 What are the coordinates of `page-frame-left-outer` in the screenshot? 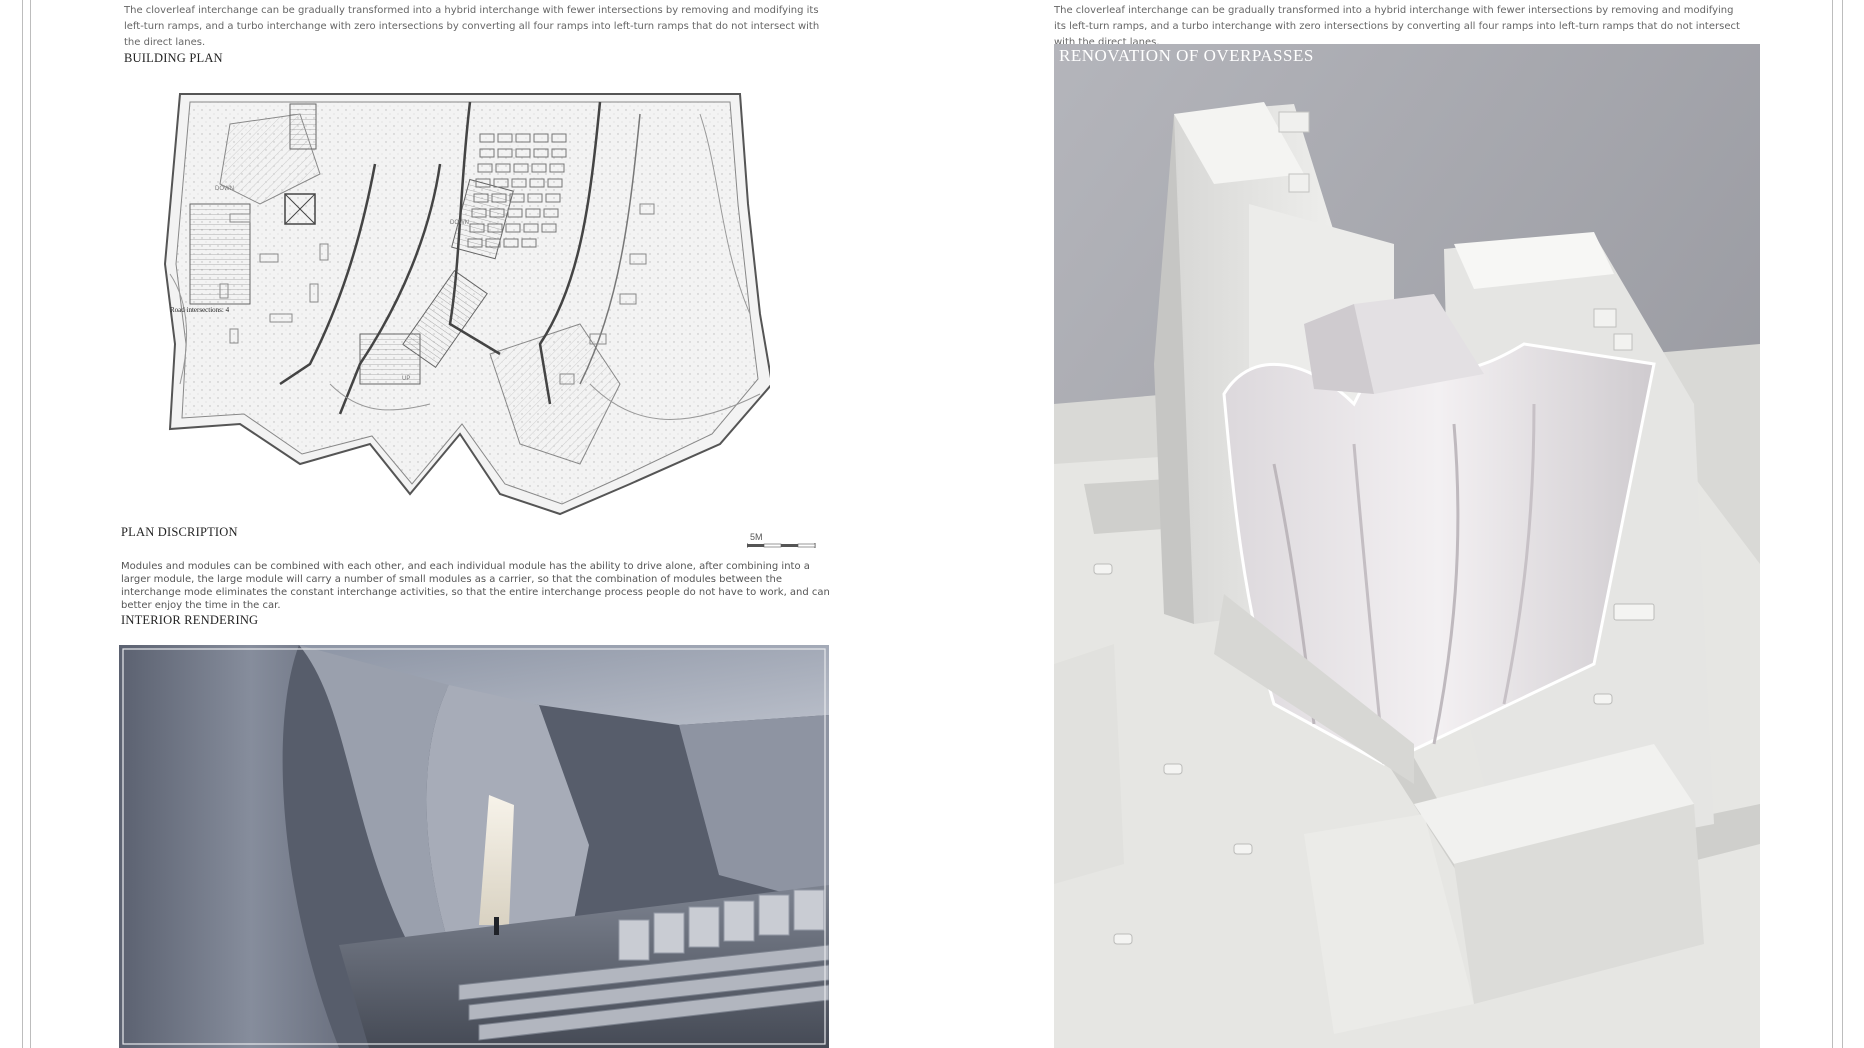 It's located at (22, 524).